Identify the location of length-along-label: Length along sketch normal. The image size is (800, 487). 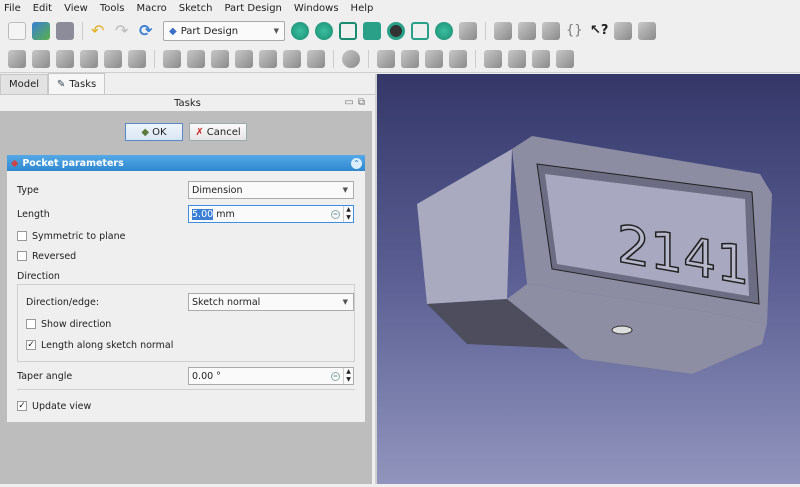
(107, 345).